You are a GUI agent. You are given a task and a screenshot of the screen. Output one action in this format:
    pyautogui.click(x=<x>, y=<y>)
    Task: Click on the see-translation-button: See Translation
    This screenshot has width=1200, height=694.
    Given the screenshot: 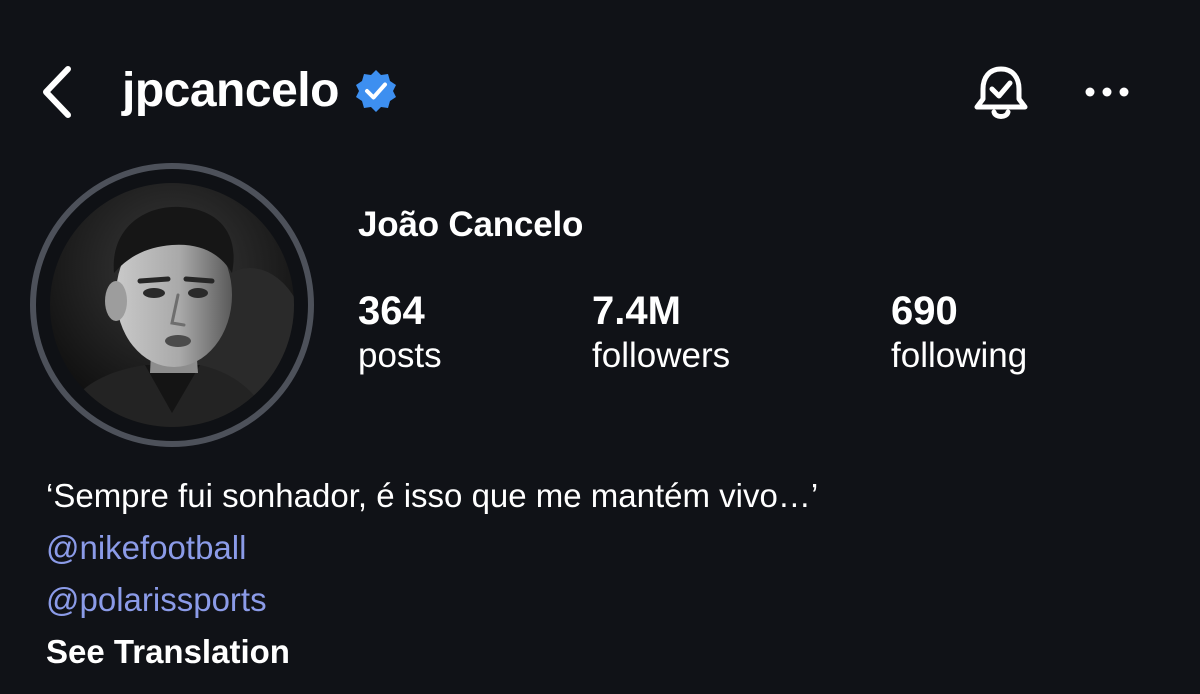 What is the action you would take?
    pyautogui.click(x=606, y=652)
    